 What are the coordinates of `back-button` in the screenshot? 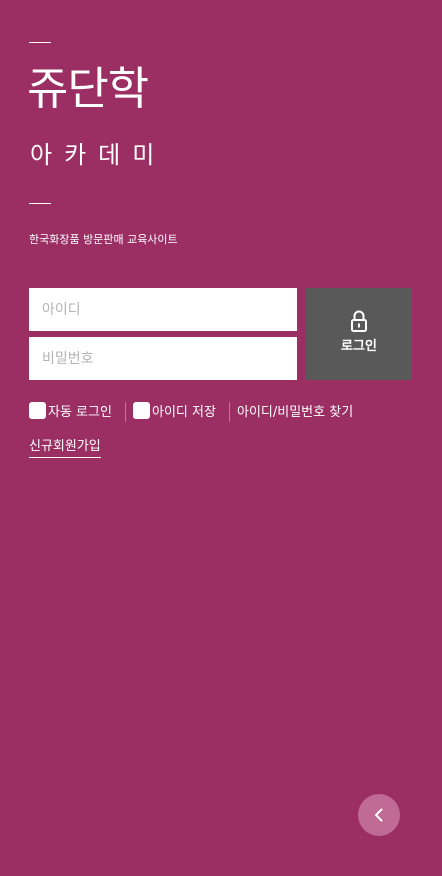 It's located at (379, 815).